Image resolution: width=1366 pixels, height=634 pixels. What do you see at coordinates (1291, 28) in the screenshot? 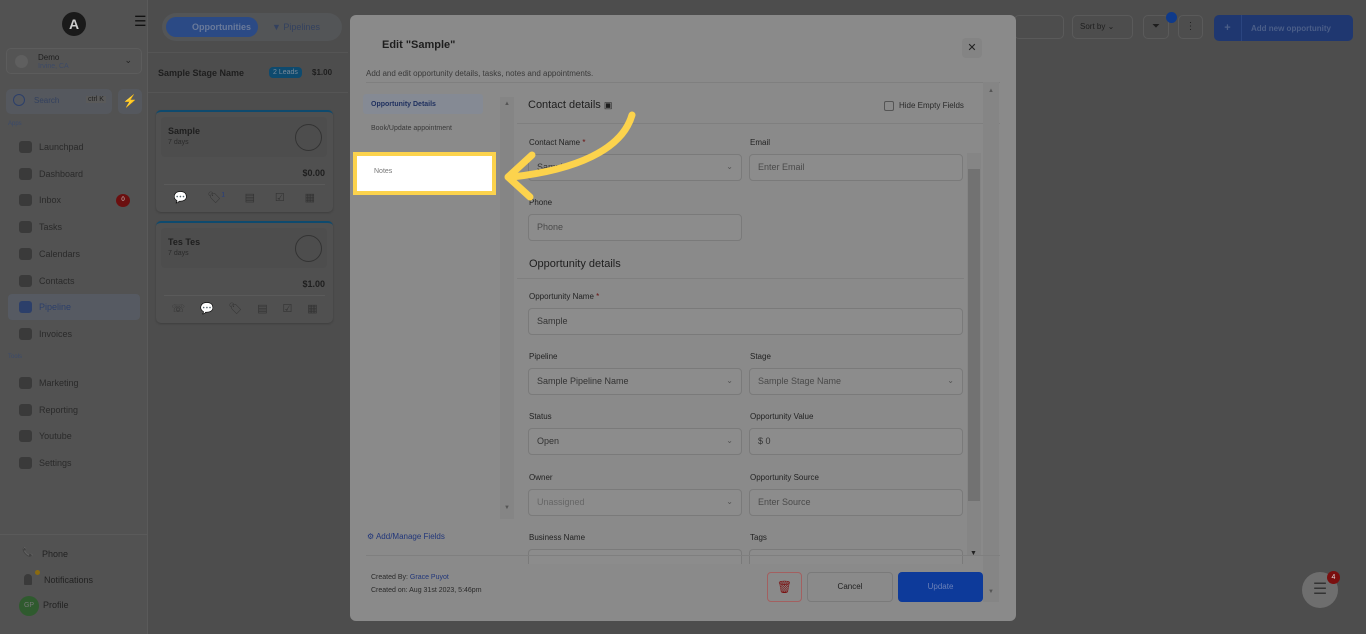
I see `add-new-opportunity-label: Add new opportunity` at bounding box center [1291, 28].